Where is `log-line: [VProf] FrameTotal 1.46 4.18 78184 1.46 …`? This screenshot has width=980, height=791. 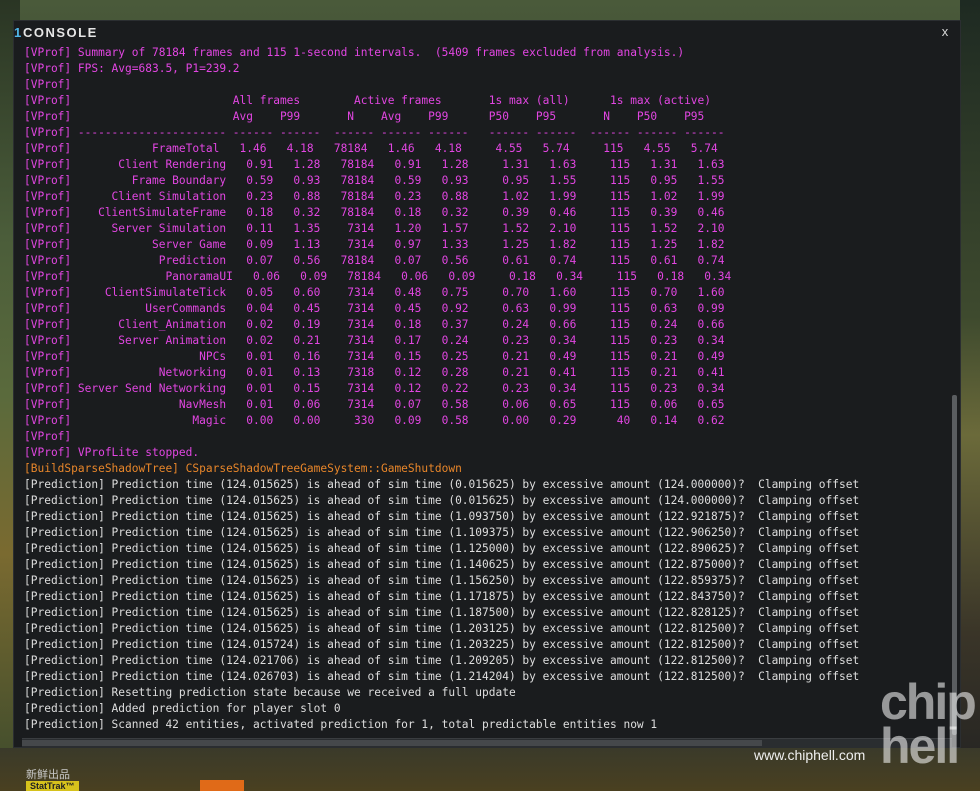 log-line: [VProf] FrameTotal 1.46 4.18 78184 1.46 … is located at coordinates (371, 148).